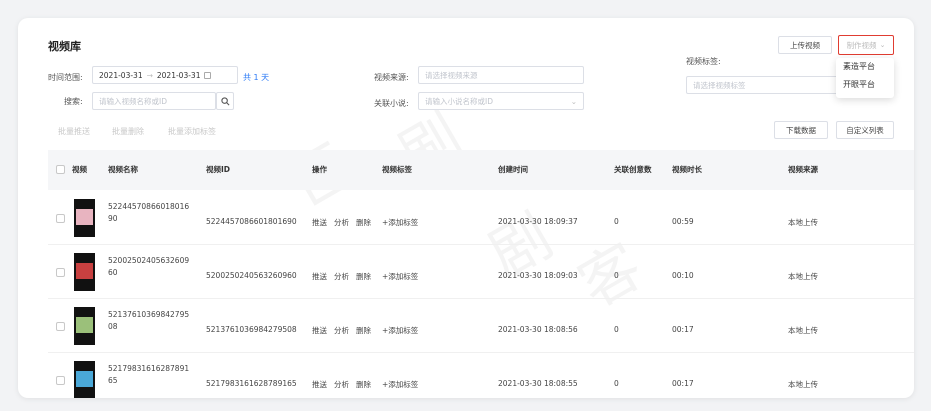 The image size is (931, 411). Describe the element at coordinates (113, 326) in the screenshot. I see `video-name-line2: 08` at that location.